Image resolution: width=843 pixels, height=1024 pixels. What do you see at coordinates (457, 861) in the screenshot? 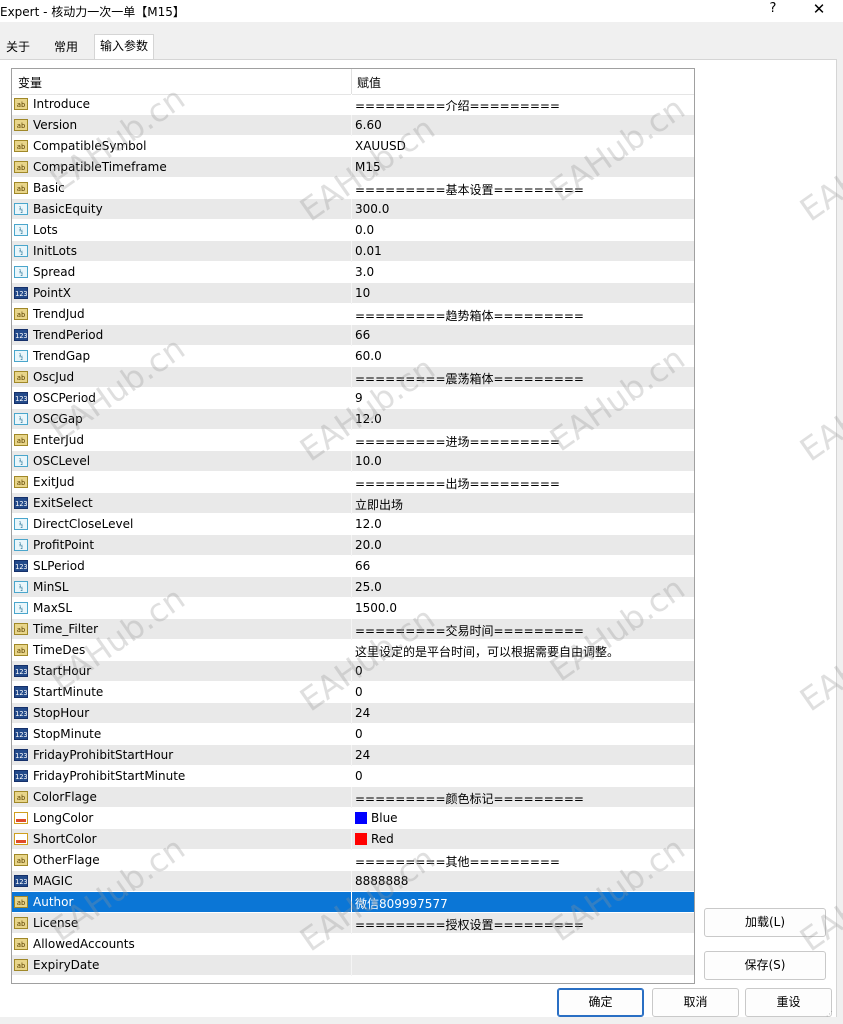
I see `variable-value: =========其他=========` at bounding box center [457, 861].